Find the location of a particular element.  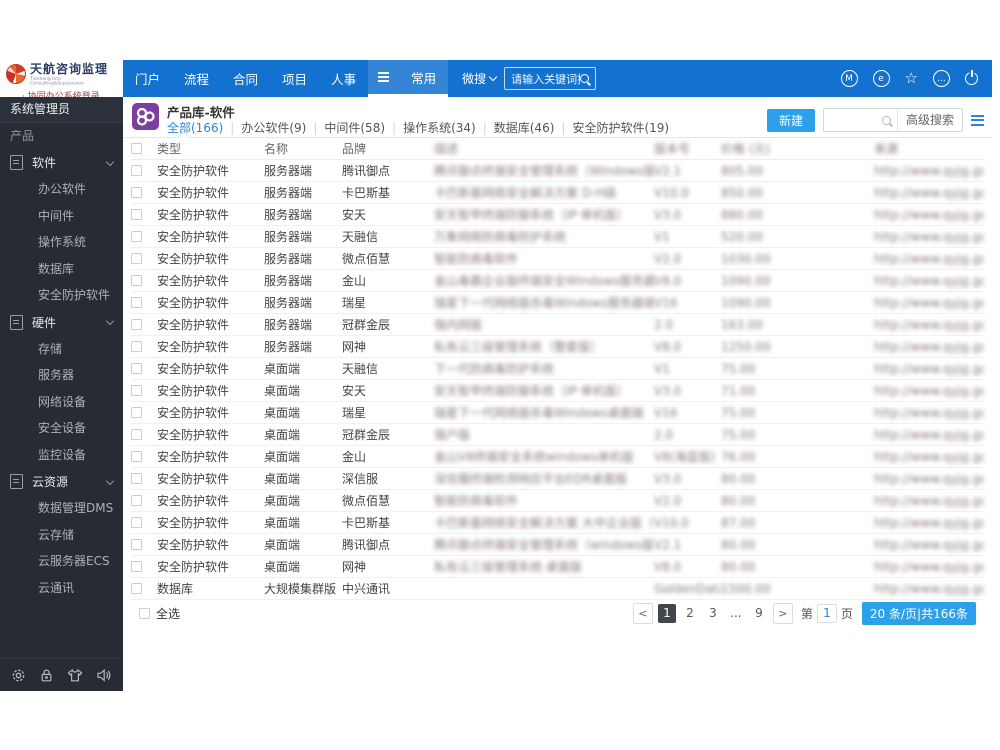

sidebar-item: 数据库 is located at coordinates (61, 269).